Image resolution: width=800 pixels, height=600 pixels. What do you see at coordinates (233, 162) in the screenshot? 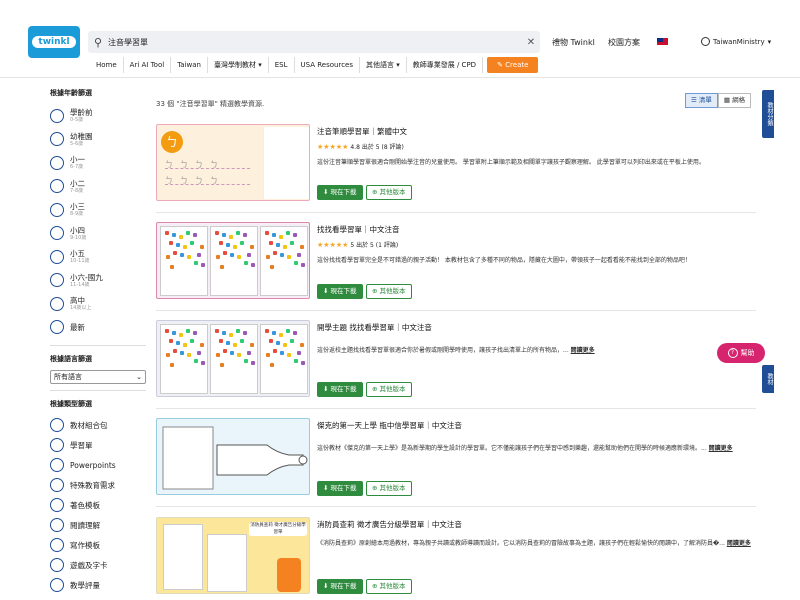
I see `resource-thumbnail: ㄅ ㄅㄅㄅㄅ ㄅㄅㄅㄅ` at bounding box center [233, 162].